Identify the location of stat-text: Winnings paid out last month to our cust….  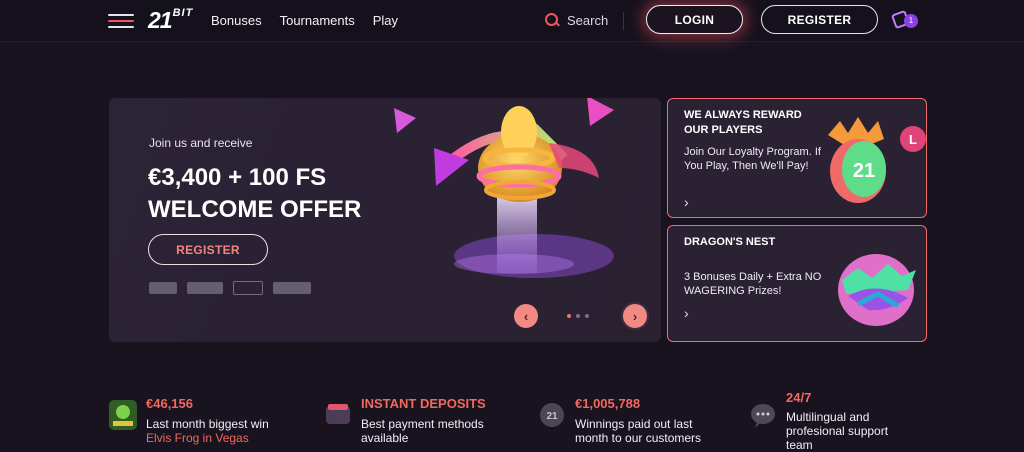
(638, 431).